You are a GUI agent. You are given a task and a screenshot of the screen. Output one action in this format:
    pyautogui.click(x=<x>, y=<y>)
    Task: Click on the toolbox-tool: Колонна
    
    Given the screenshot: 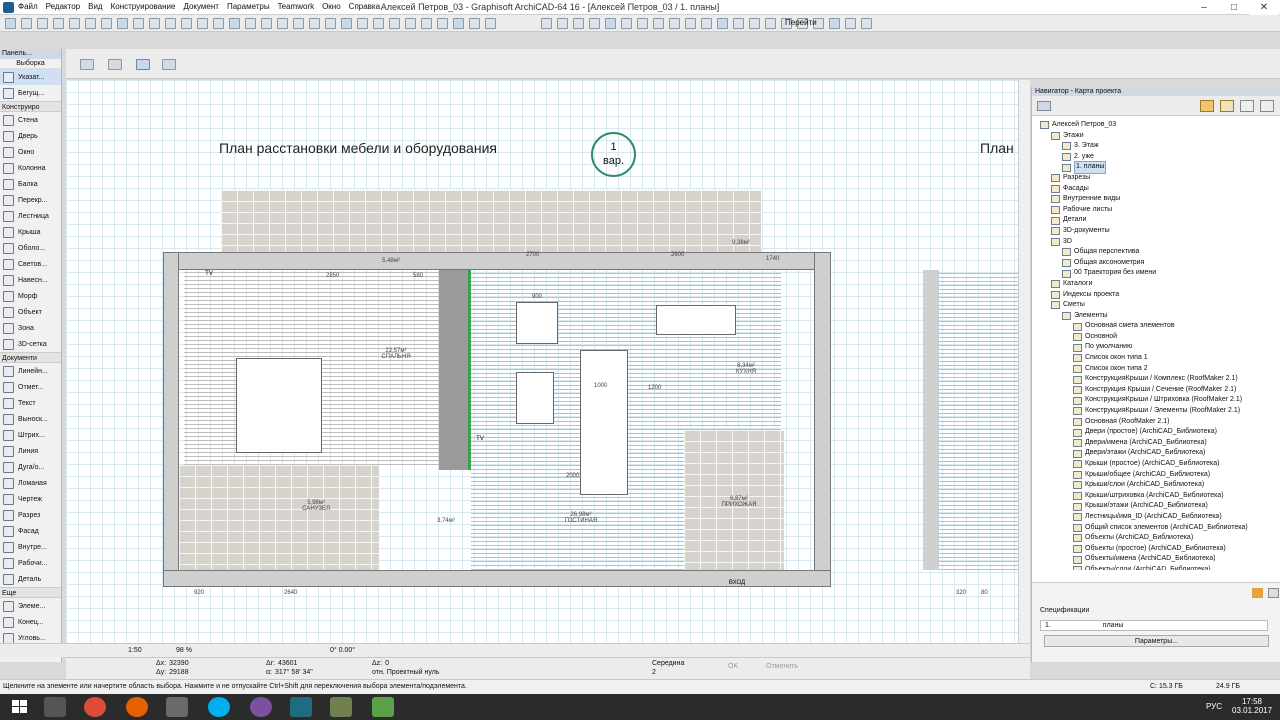 What is the action you would take?
    pyautogui.click(x=30, y=168)
    